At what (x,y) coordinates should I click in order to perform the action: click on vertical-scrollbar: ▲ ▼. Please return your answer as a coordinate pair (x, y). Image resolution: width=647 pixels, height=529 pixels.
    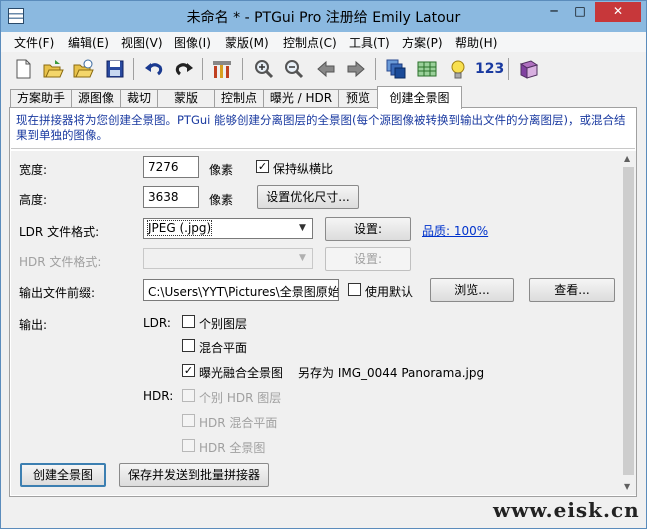
    Looking at the image, I should click on (628, 323).